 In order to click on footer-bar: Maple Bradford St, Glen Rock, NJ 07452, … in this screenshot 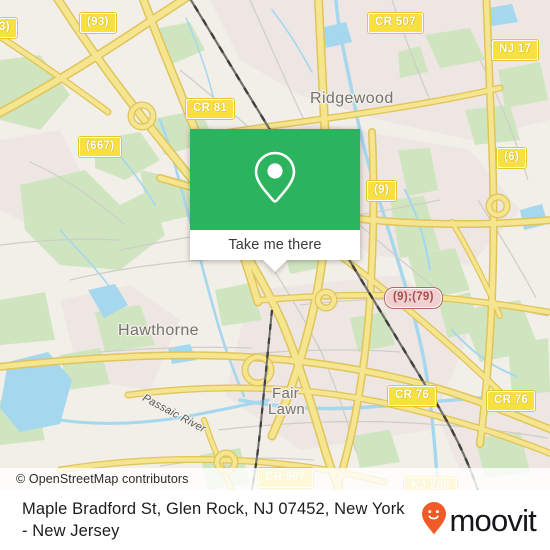, I will do `click(275, 520)`.